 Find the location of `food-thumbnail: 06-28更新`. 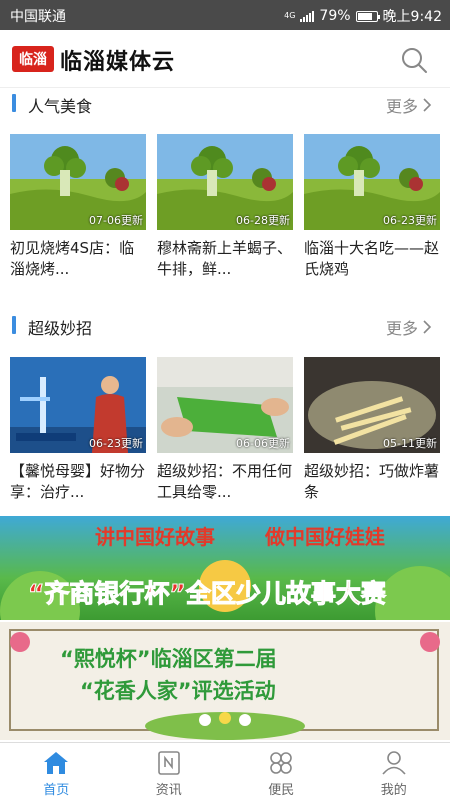

food-thumbnail: 06-28更新 is located at coordinates (225, 182).